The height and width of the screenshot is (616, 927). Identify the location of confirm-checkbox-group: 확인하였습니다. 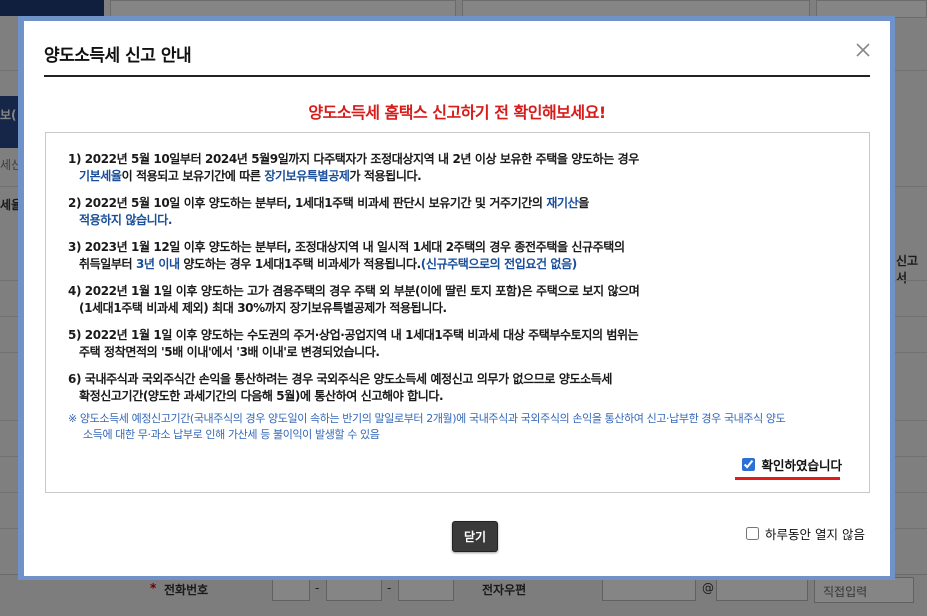
(792, 464).